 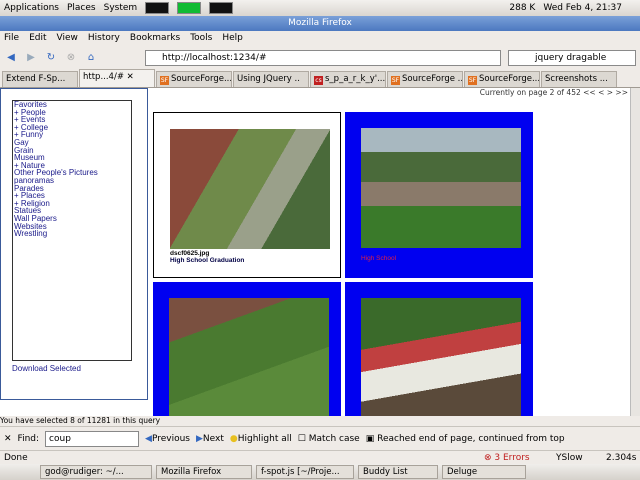 I want to click on find-previous-button: ◀Previous, so click(x=167, y=439).